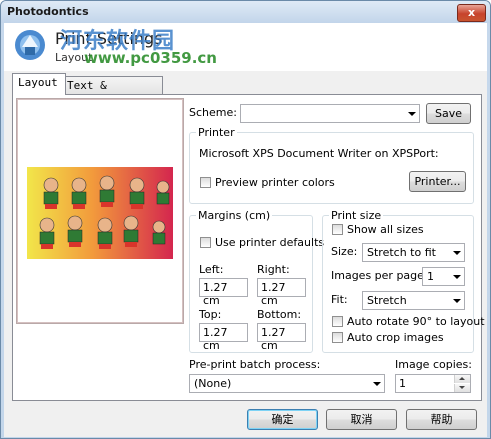 The width and height of the screenshot is (491, 439). I want to click on spin-down-button, so click(462, 388).